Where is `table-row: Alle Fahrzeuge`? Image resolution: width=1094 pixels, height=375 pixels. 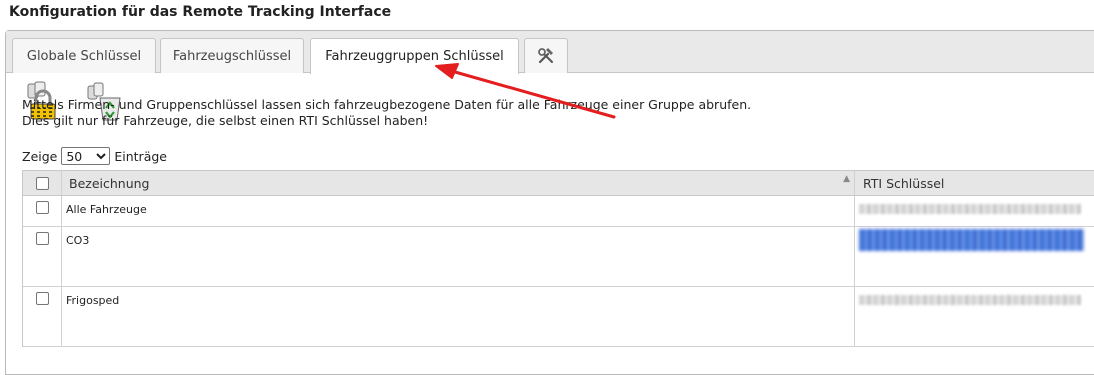 table-row: Alle Fahrzeuge is located at coordinates (558, 211).